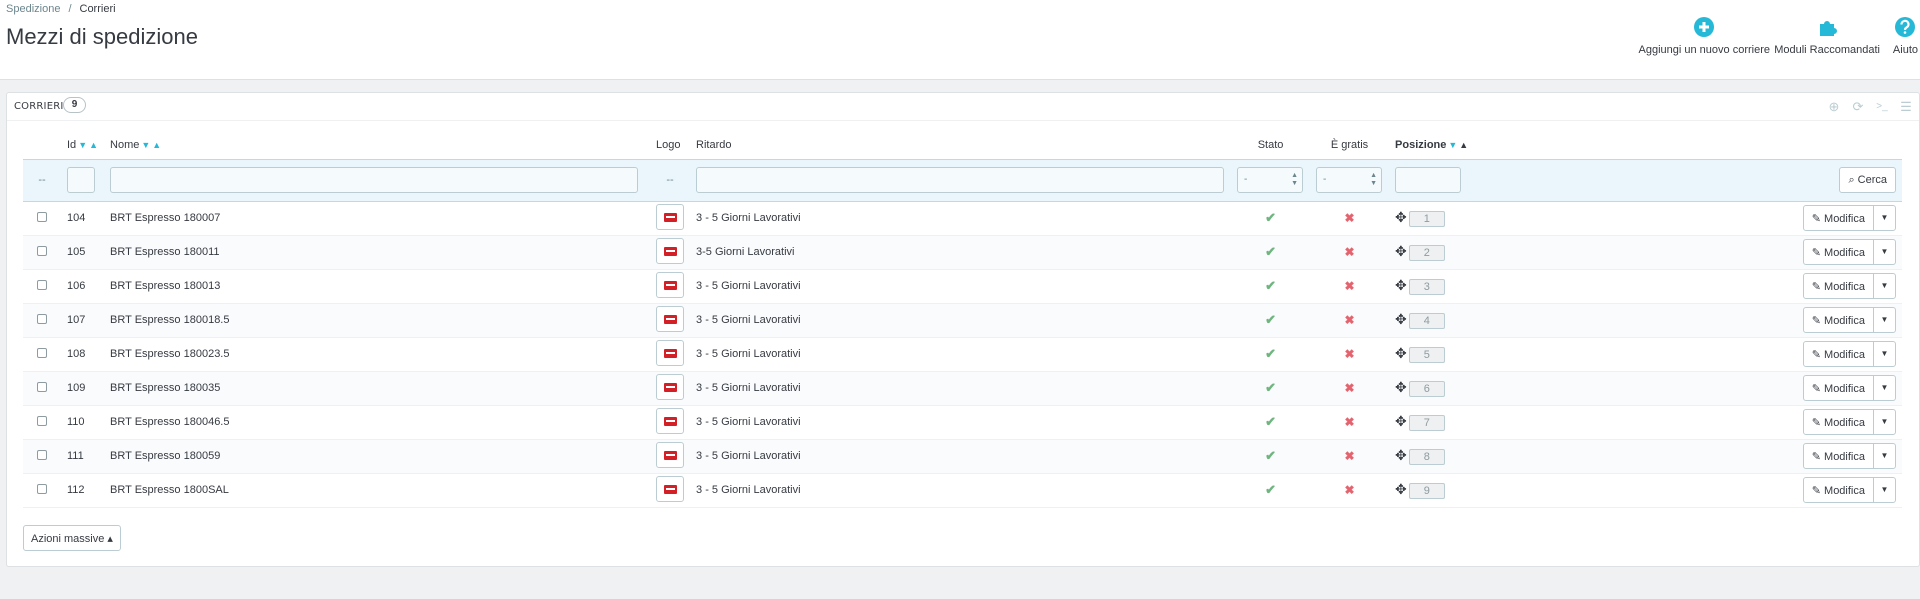 The width and height of the screenshot is (1920, 599). I want to click on filter-delay-input, so click(960, 180).